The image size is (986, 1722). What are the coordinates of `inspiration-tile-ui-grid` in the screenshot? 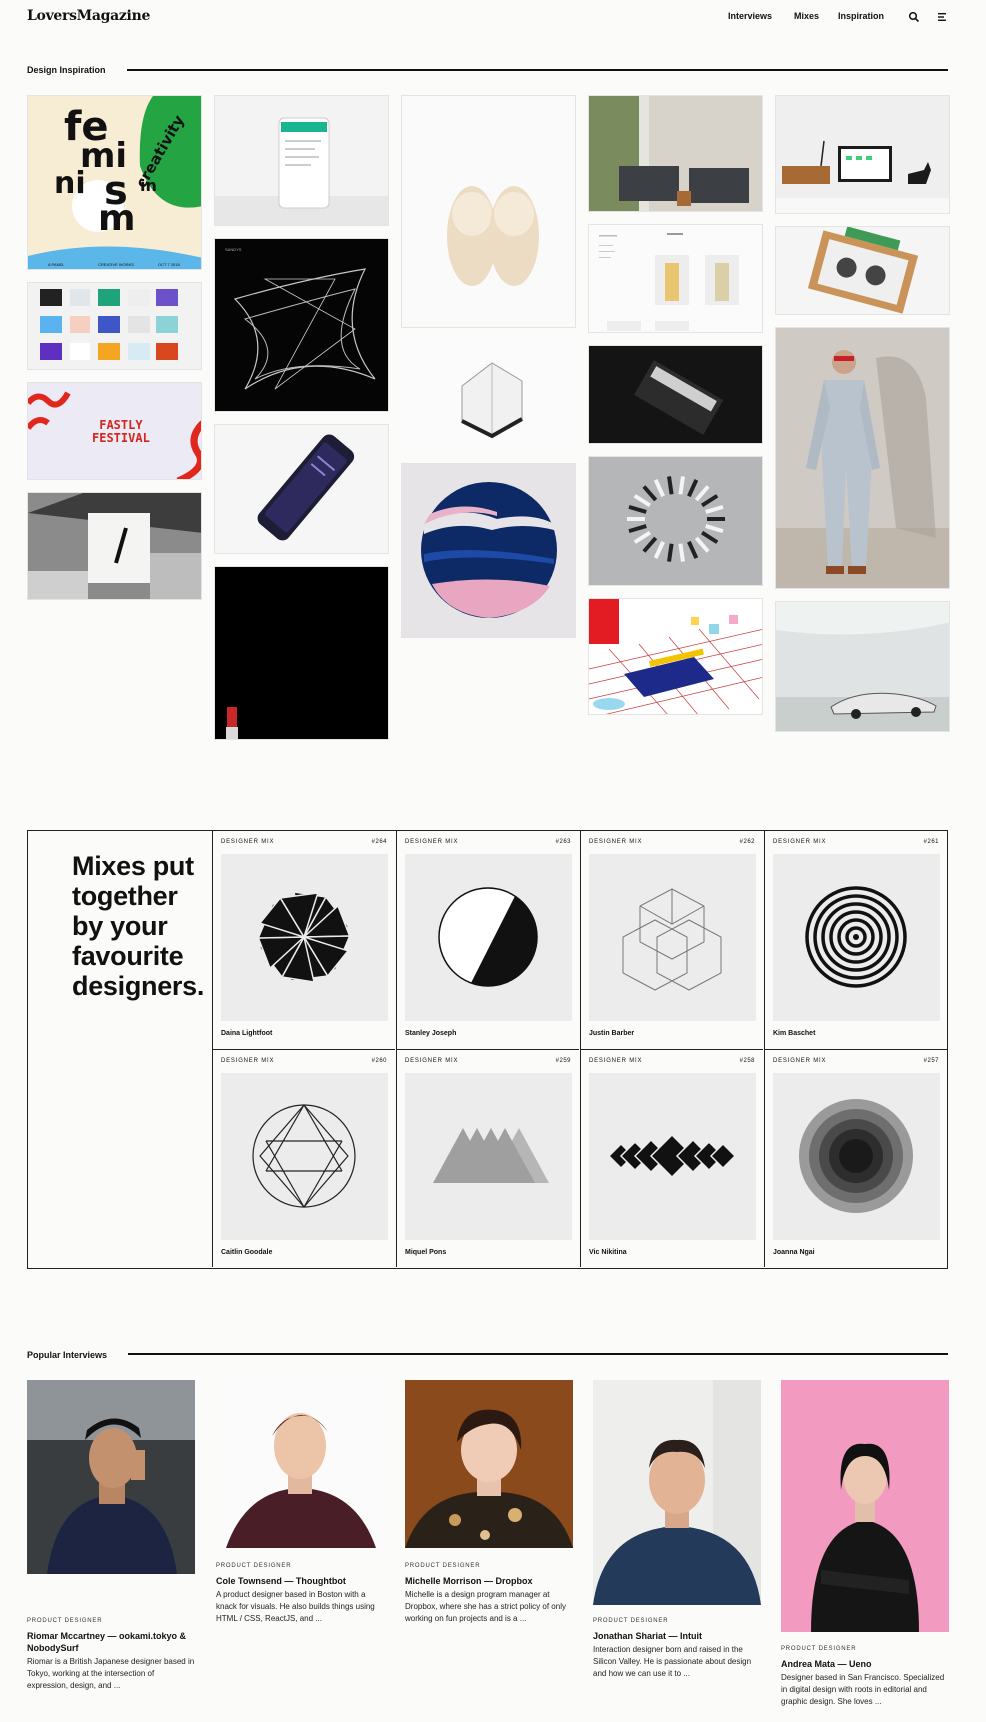 It's located at (114, 326).